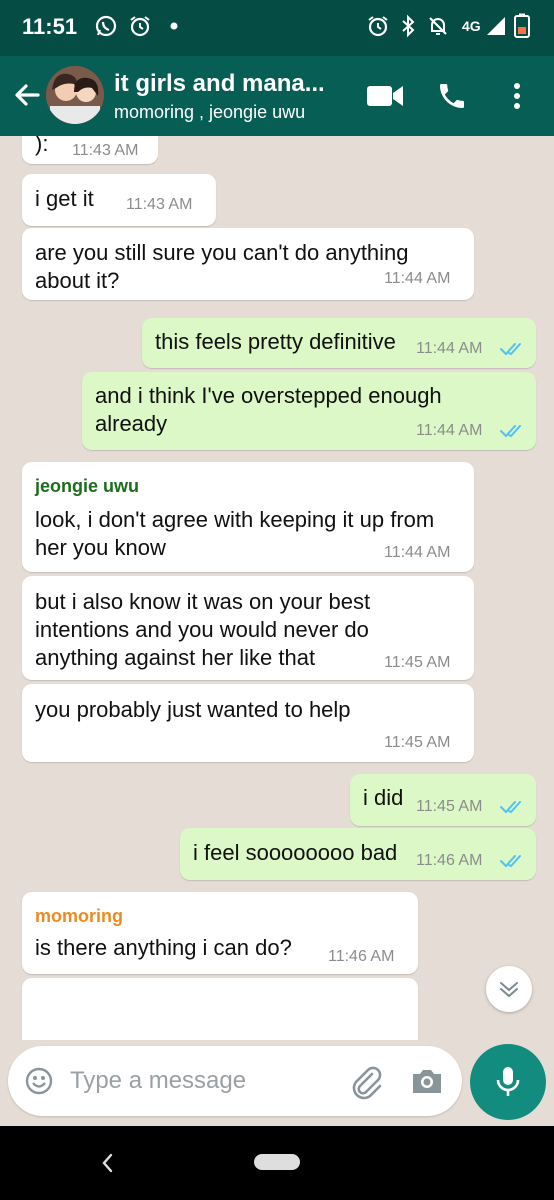 The height and width of the screenshot is (1200, 554). Describe the element at coordinates (27, 95) in the screenshot. I see `back-arrow-icon` at that location.